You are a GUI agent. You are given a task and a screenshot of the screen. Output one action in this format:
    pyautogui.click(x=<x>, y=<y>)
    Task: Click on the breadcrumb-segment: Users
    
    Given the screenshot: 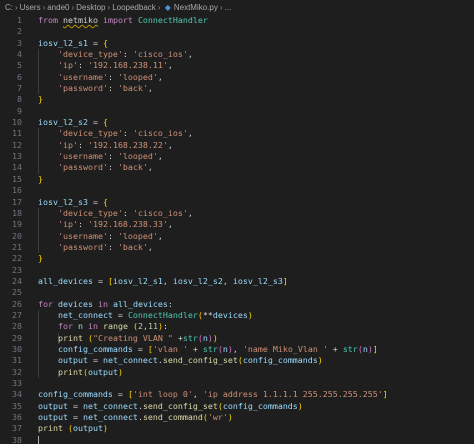 What is the action you would take?
    pyautogui.click(x=30, y=7)
    